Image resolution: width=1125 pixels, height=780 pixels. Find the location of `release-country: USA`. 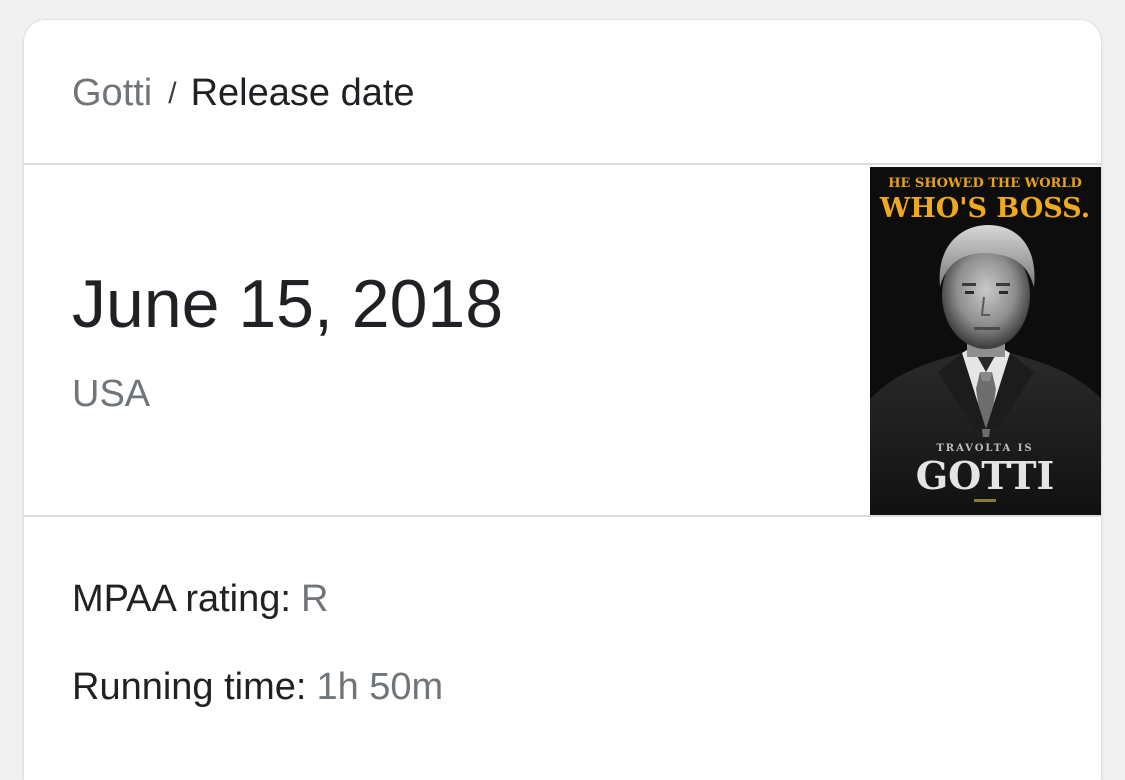

release-country: USA is located at coordinates (111, 394).